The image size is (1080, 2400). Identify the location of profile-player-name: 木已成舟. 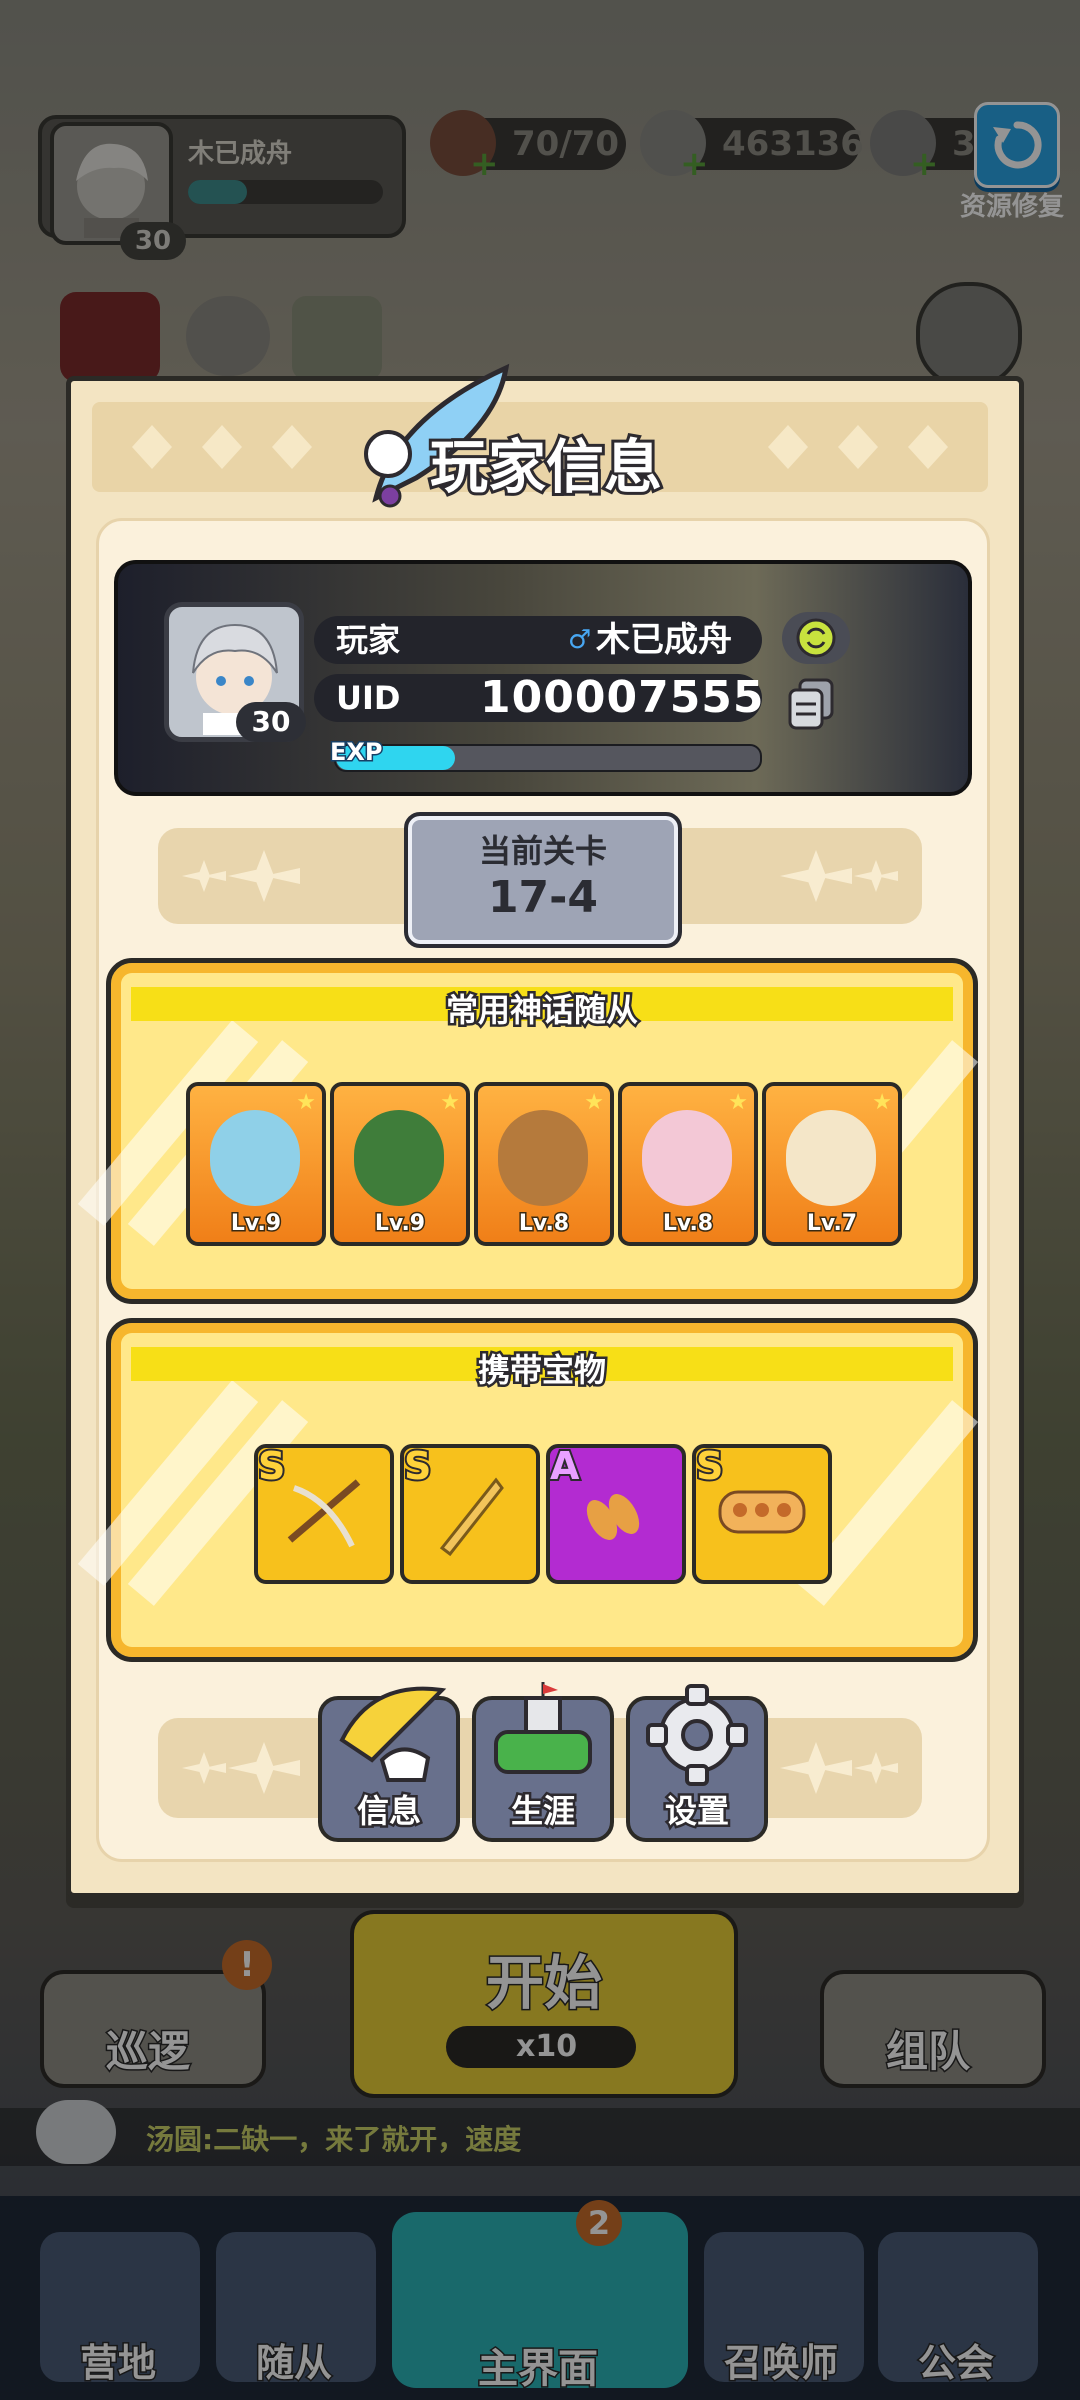
(664, 640).